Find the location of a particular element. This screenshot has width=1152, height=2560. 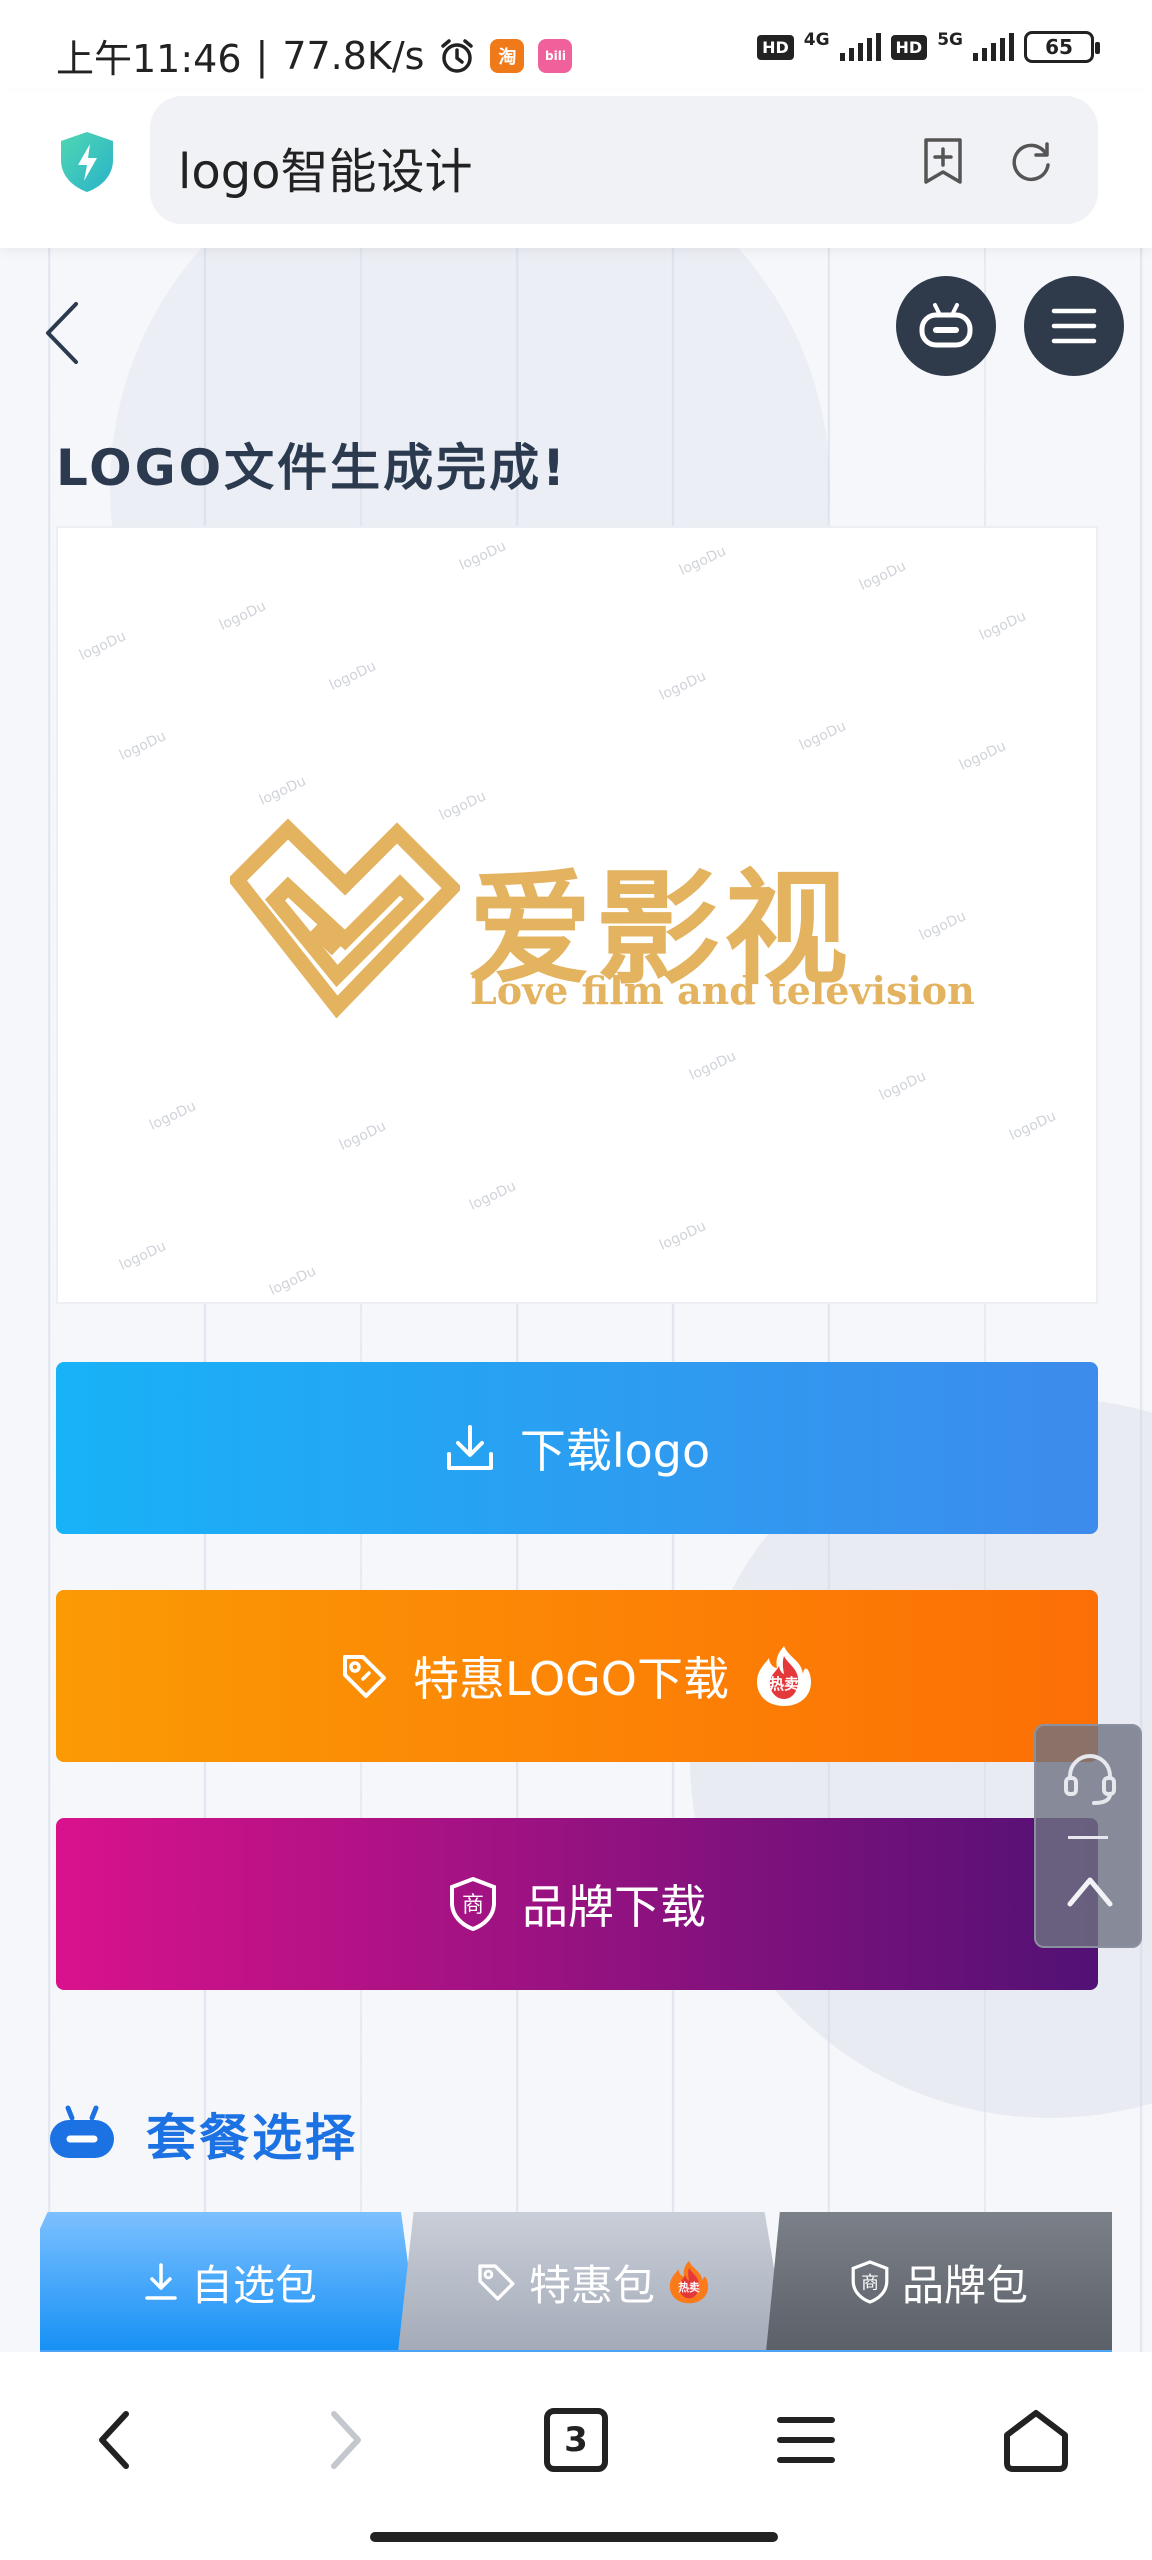

status-network-speed: 77.8K/s is located at coordinates (353, 55).